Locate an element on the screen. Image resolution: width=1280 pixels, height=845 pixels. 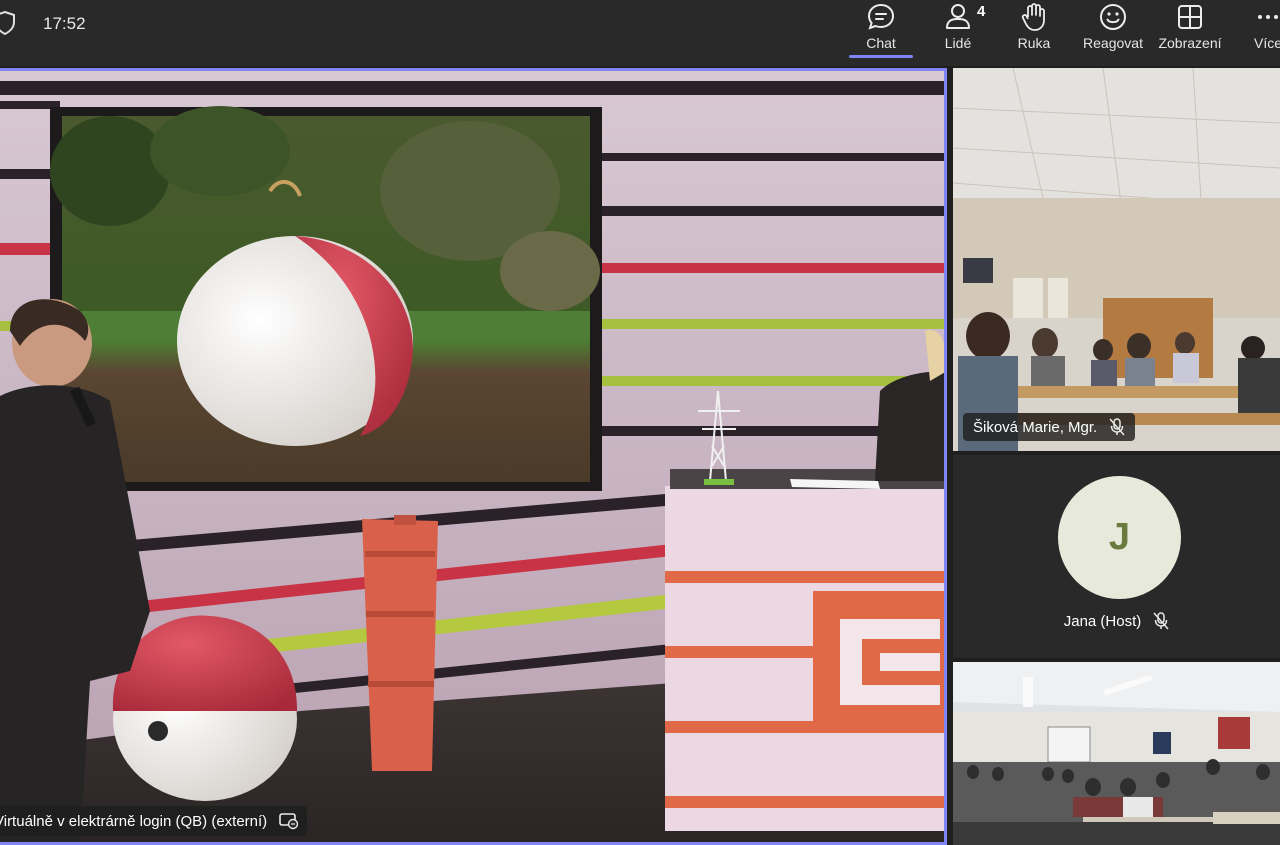
hand-label: Ruka is located at coordinates (1034, 43).